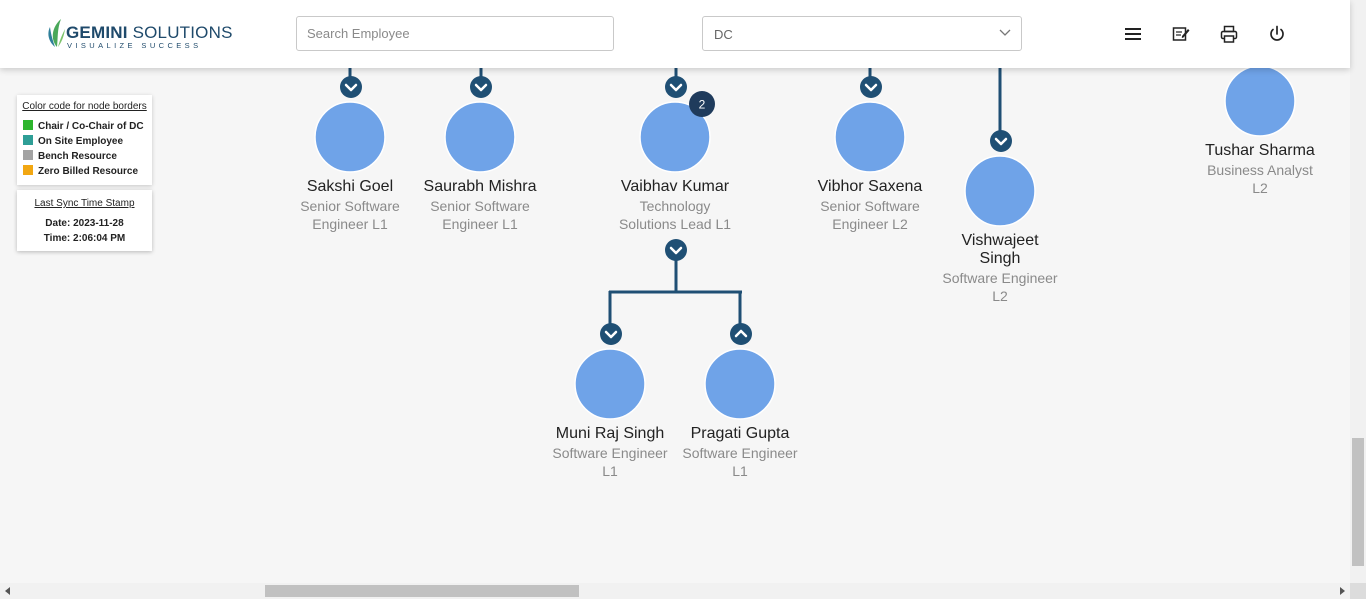 This screenshot has width=1366, height=599. What do you see at coordinates (611, 334) in the screenshot?
I see `expand-toggle-muni-raj-singh` at bounding box center [611, 334].